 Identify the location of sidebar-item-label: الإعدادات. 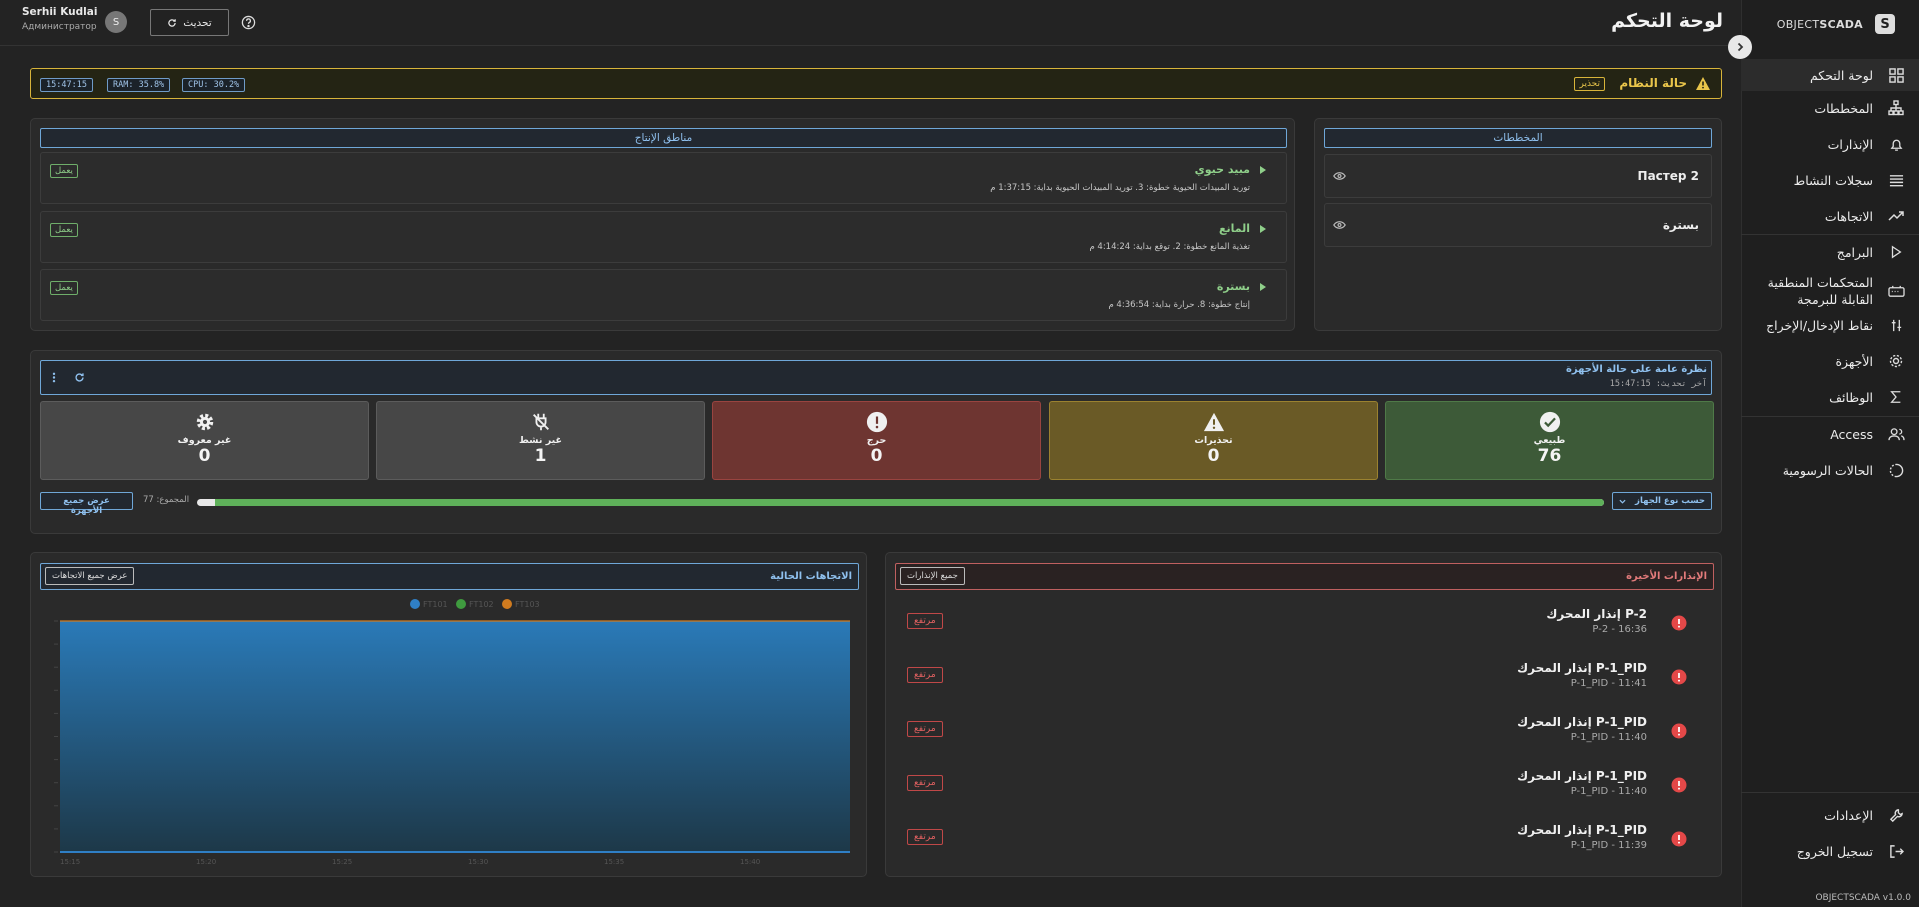
(1848, 815).